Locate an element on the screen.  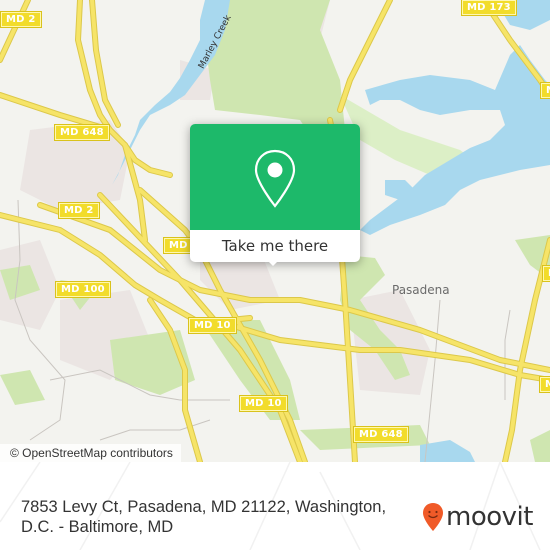
moovit-logo: moovit is located at coordinates (477, 517).